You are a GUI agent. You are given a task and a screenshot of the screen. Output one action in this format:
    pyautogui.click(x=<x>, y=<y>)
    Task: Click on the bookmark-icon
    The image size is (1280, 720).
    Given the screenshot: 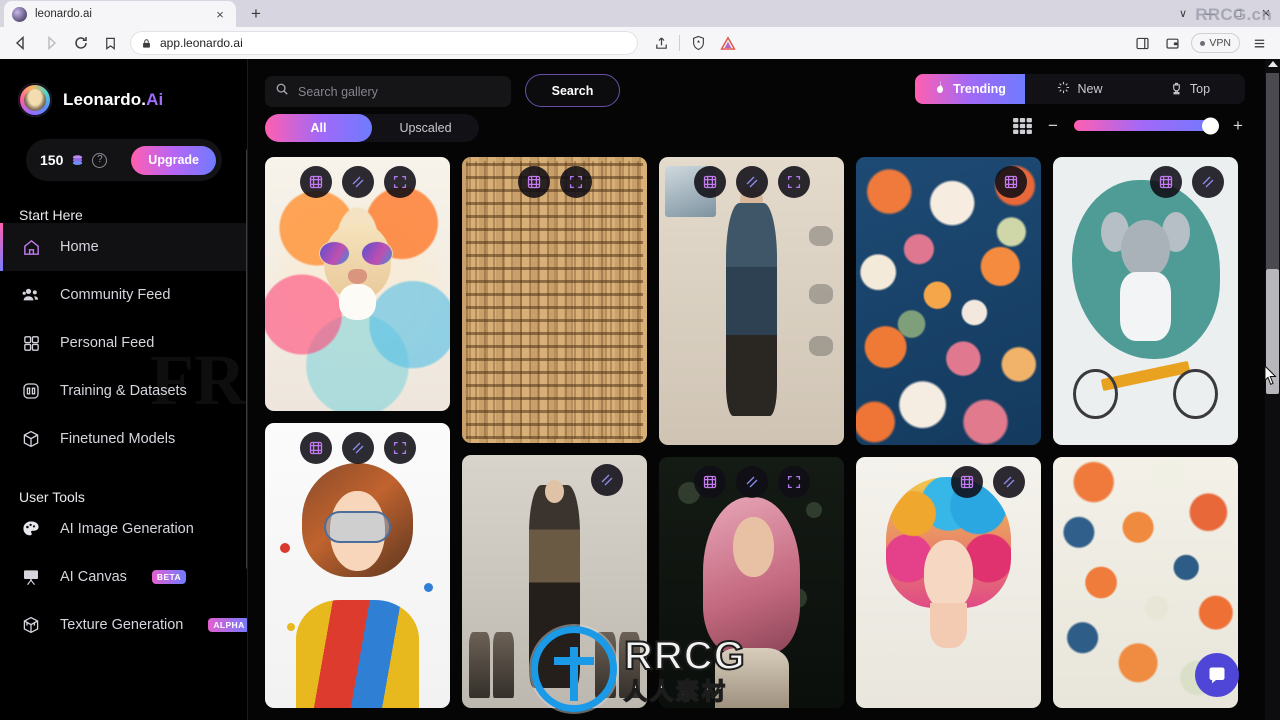 What is the action you would take?
    pyautogui.click(x=110, y=43)
    